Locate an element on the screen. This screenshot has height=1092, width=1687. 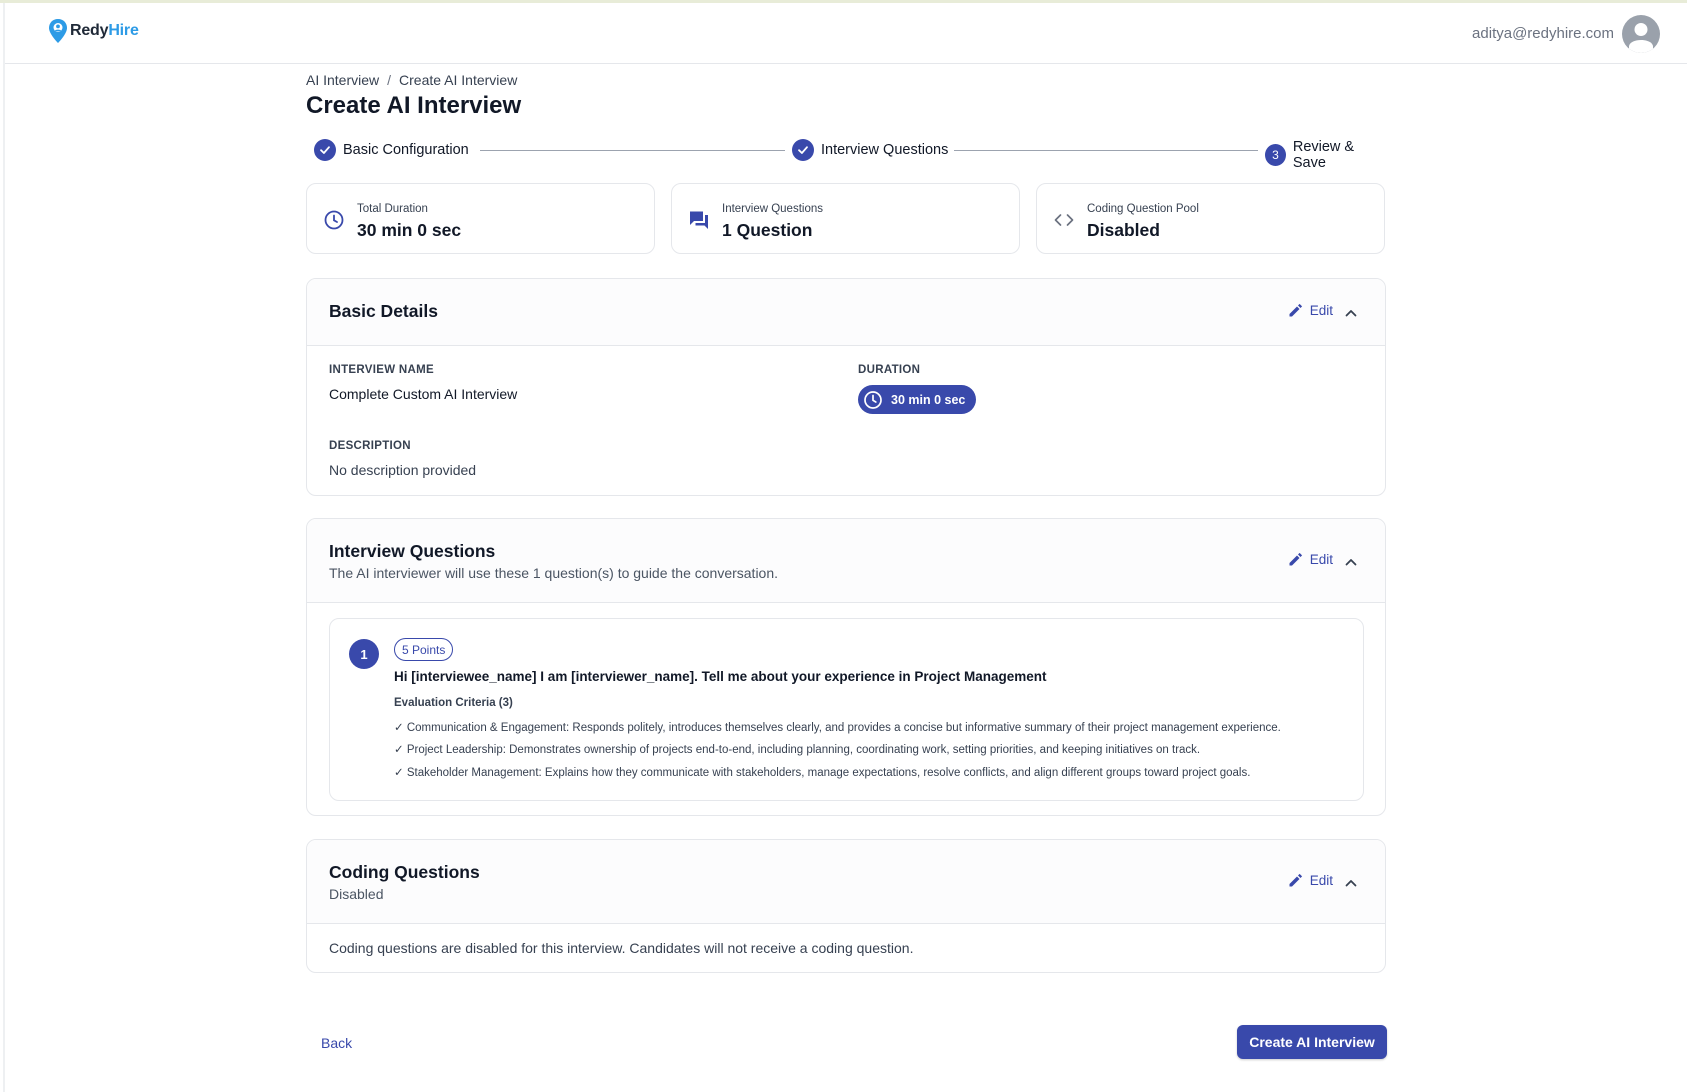
stat-label: Coding Question Pool is located at coordinates (1143, 209).